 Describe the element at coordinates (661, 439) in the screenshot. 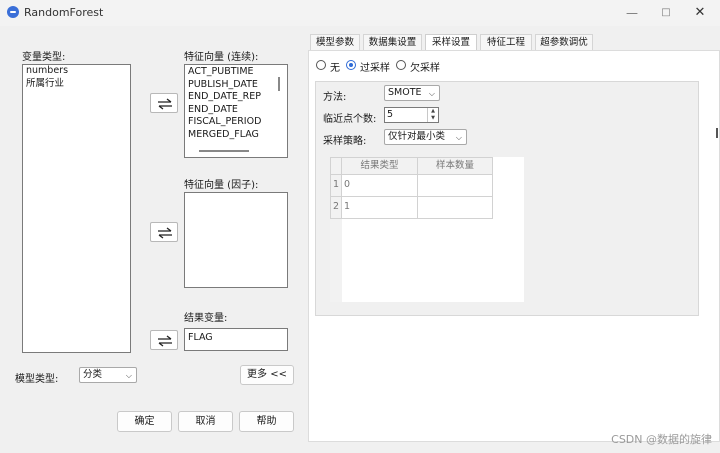

I see `watermark: CSDN @数据的旋律` at that location.